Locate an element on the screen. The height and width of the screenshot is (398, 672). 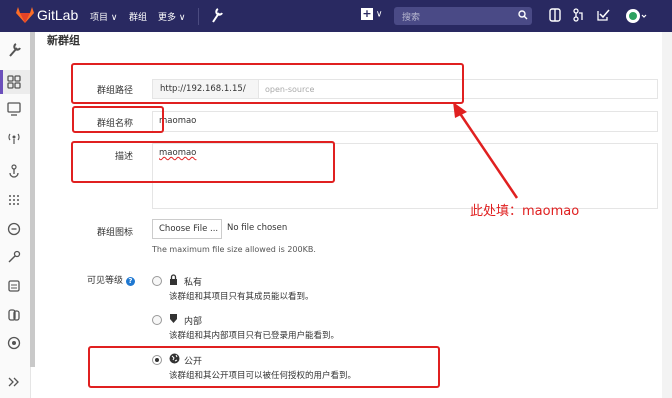
sidebar-broadcast-icon is located at coordinates (14, 138).